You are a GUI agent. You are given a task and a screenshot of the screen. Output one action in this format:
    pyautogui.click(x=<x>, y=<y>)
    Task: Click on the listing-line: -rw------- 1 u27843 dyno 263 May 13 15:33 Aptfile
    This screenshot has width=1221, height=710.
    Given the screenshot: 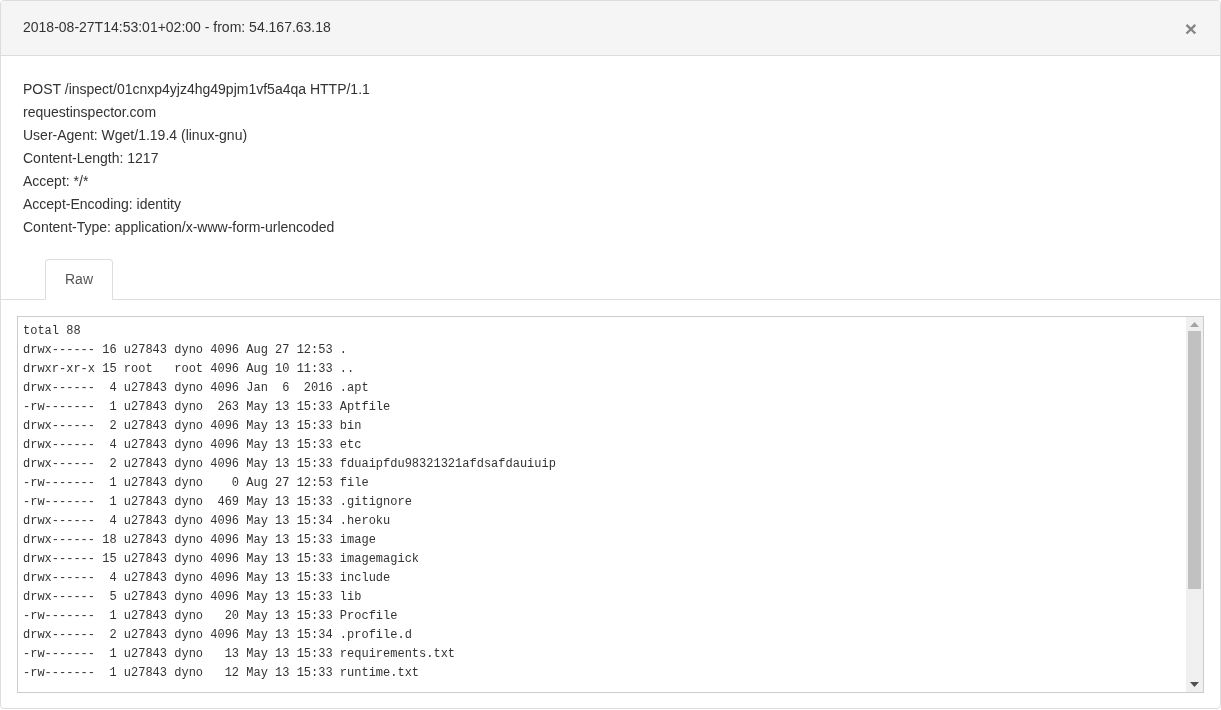 What is the action you would take?
    pyautogui.click(x=207, y=407)
    